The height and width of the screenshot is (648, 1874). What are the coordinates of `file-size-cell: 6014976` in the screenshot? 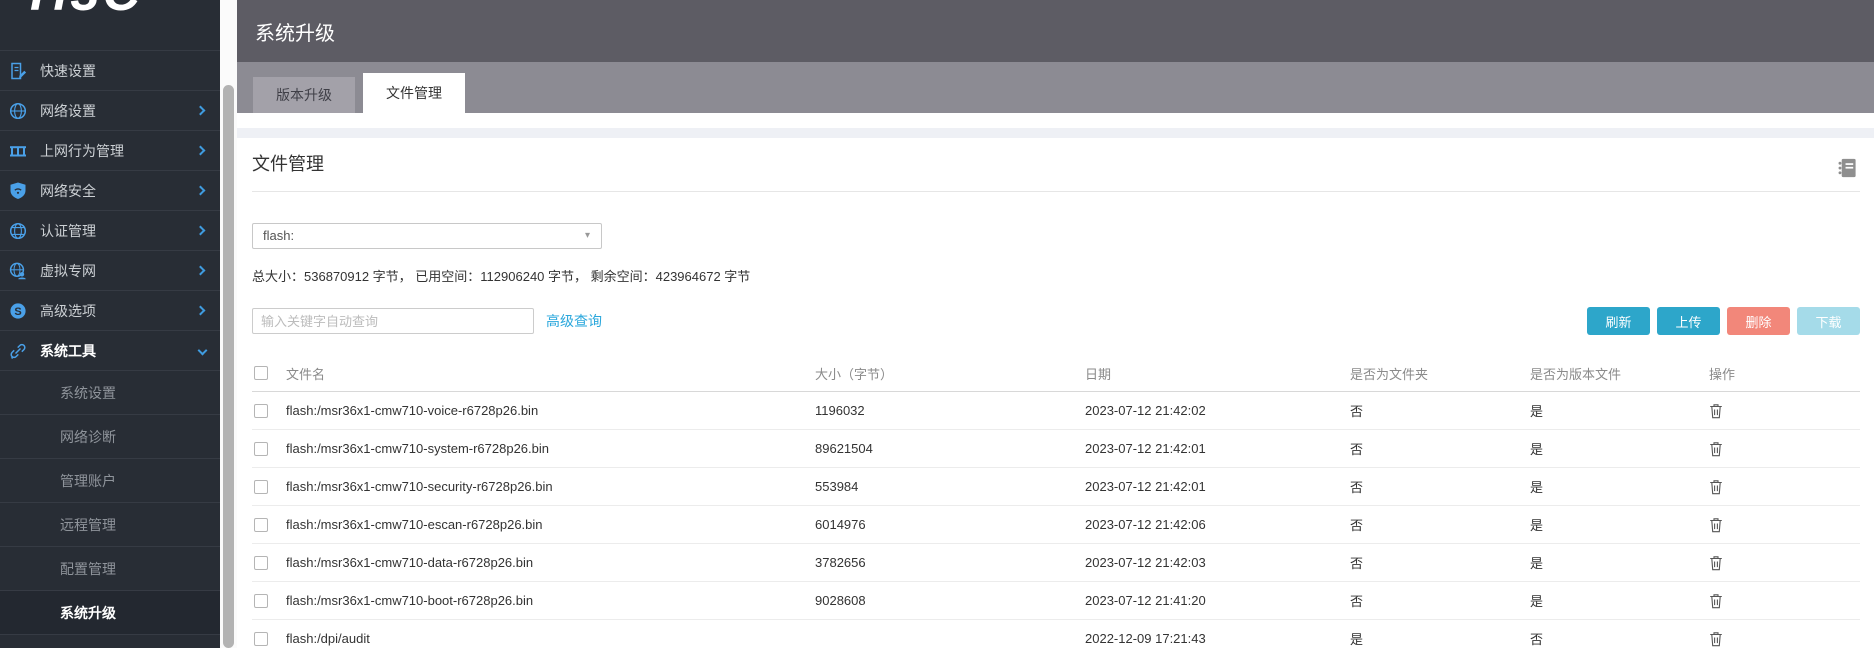 It's located at (840, 524).